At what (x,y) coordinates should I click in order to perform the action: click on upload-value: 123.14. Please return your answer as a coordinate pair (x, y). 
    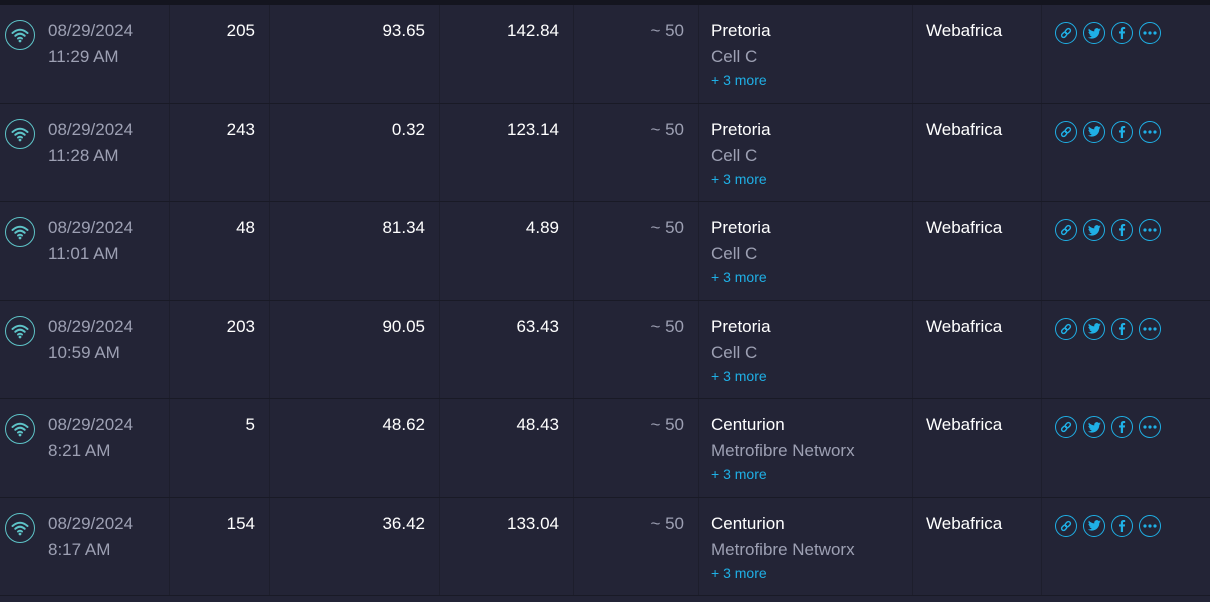
    Looking at the image, I should click on (533, 129).